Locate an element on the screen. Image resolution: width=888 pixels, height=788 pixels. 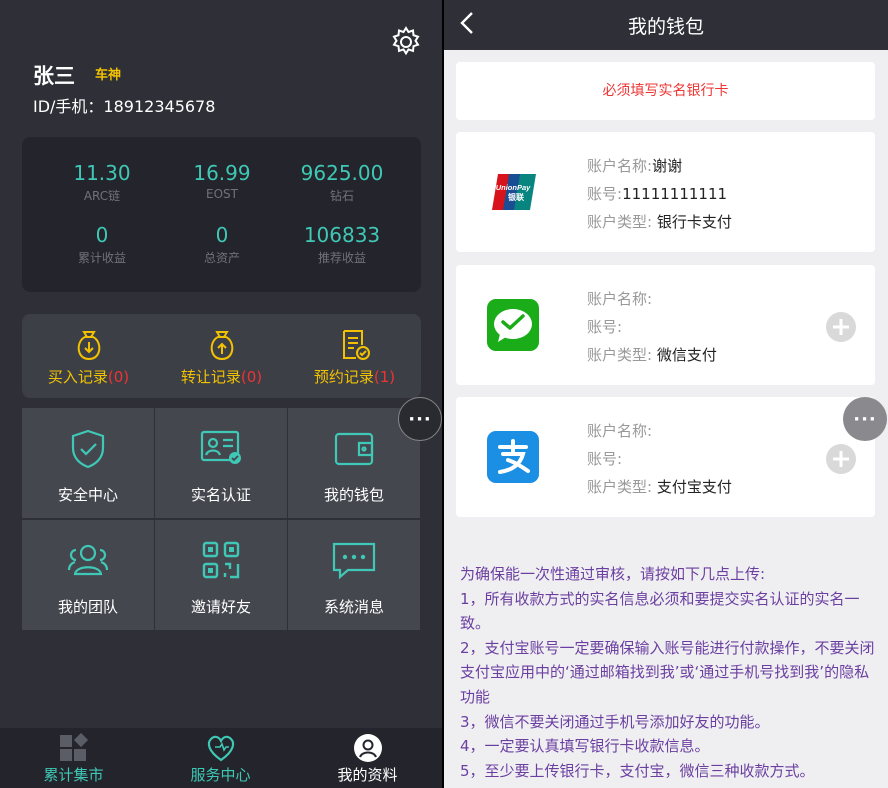
transfer-records-button: 转让记录(0) is located at coordinates (221, 356).